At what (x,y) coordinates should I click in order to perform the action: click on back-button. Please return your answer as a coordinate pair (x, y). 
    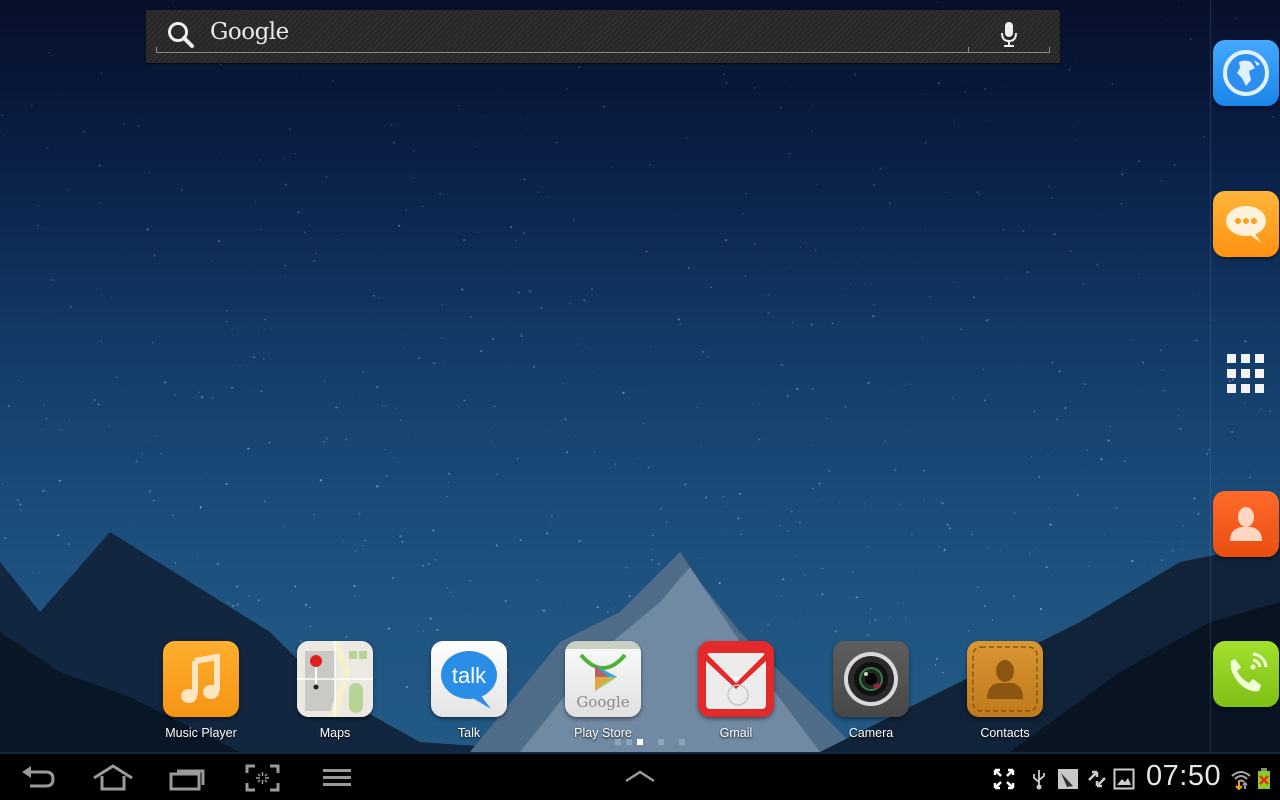
    Looking at the image, I should click on (38, 778).